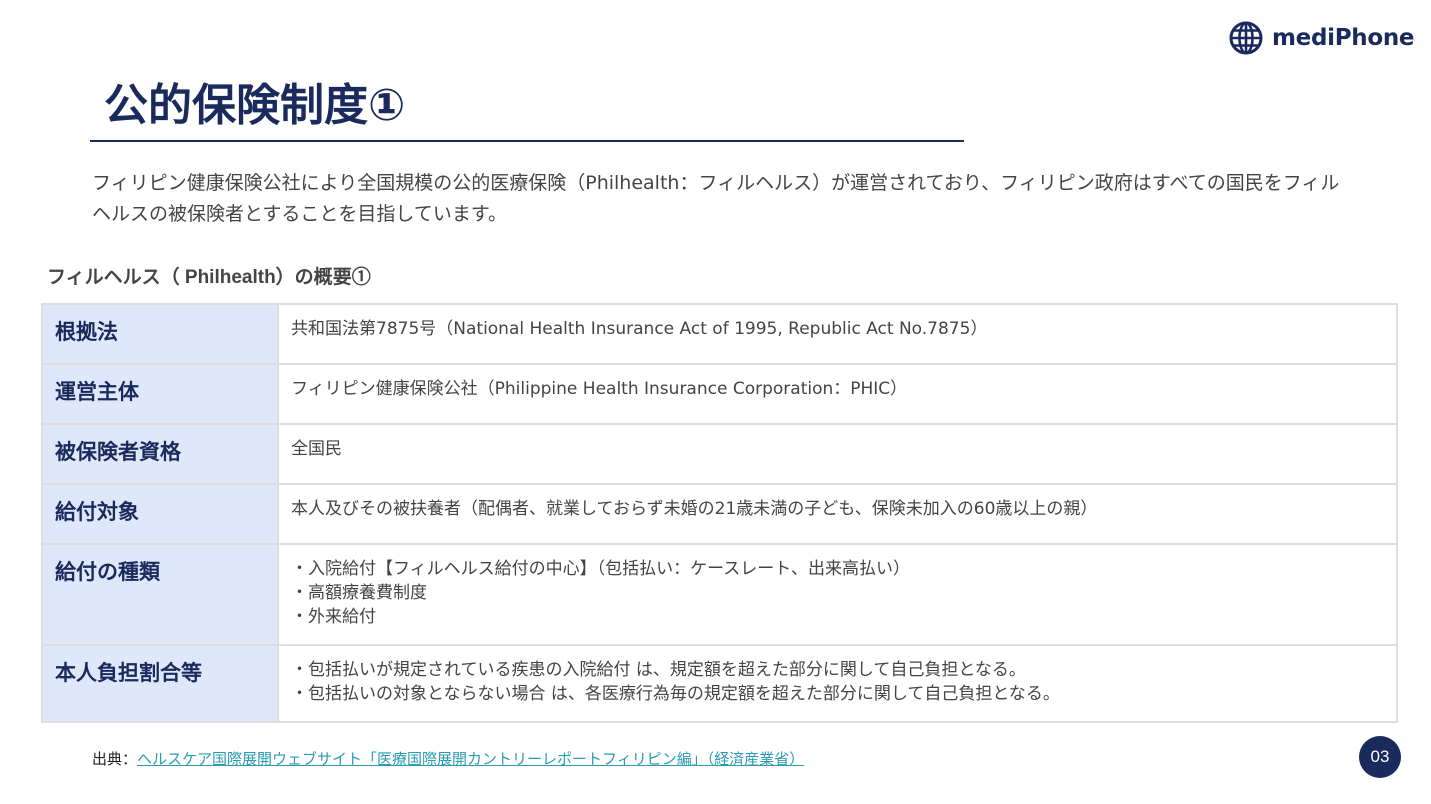  What do you see at coordinates (837, 454) in the screenshot?
I see `row-value: 全国民` at bounding box center [837, 454].